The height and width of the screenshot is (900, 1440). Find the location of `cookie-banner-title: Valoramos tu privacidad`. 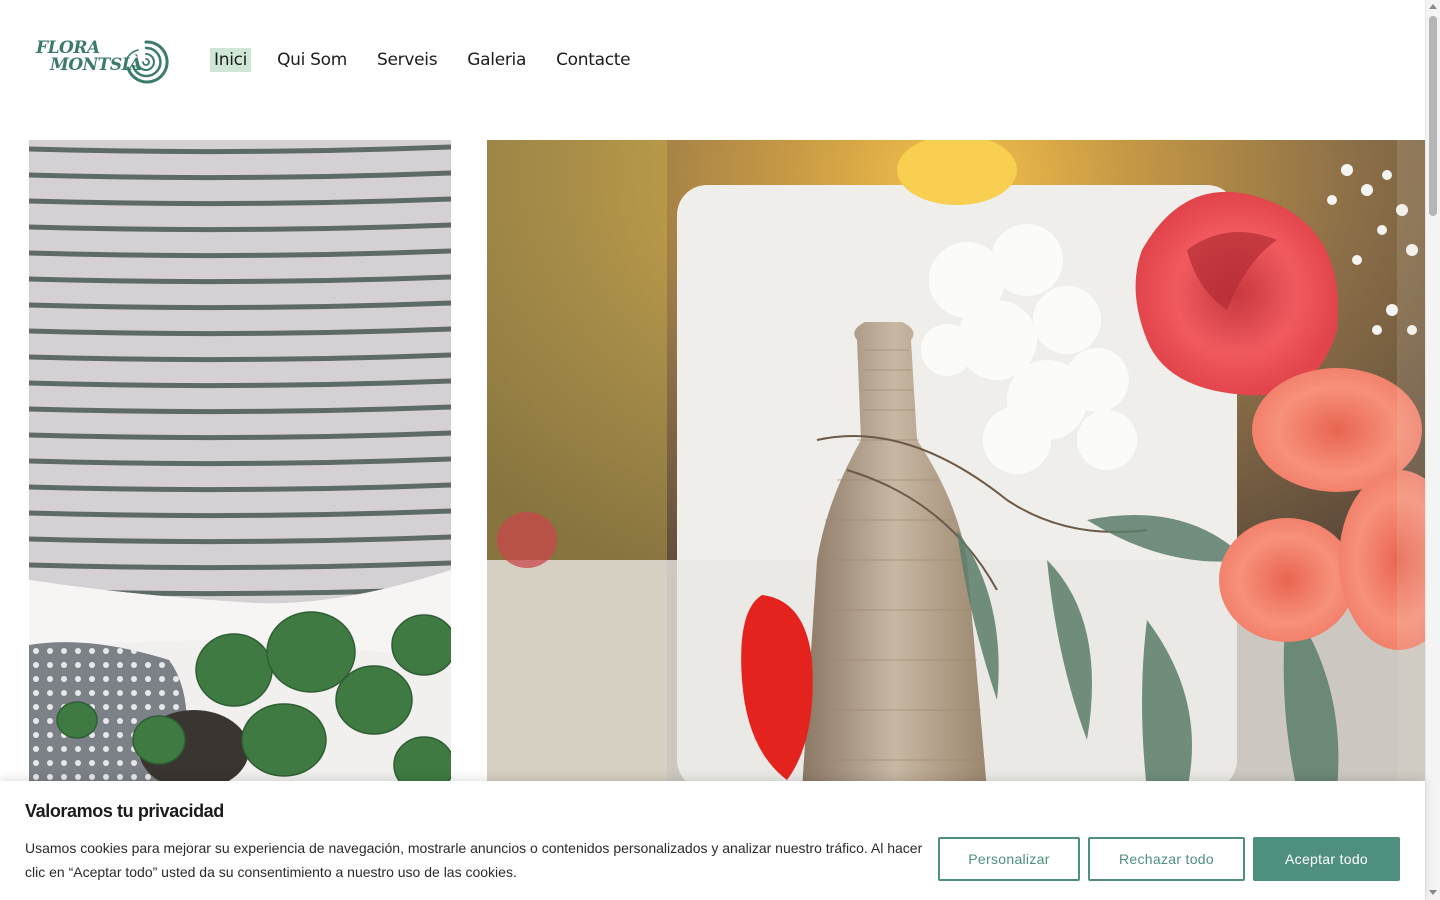

cookie-banner-title: Valoramos tu privacidad is located at coordinates (124, 811).